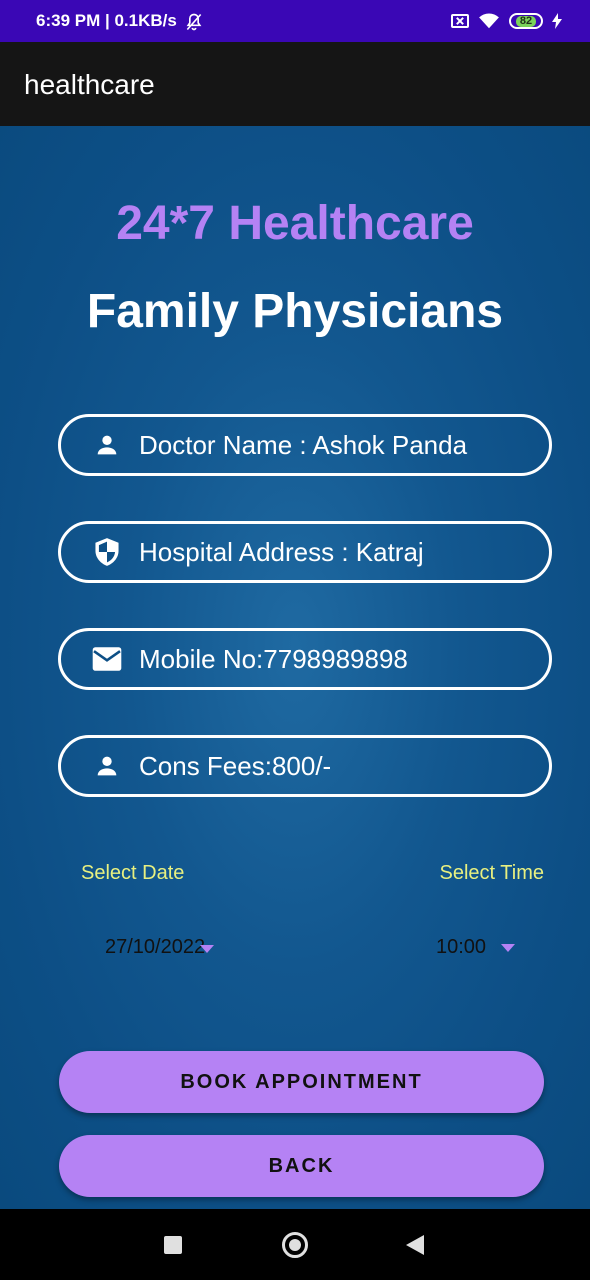 The image size is (590, 1280). Describe the element at coordinates (489, 21) in the screenshot. I see `wifi-icon` at that location.